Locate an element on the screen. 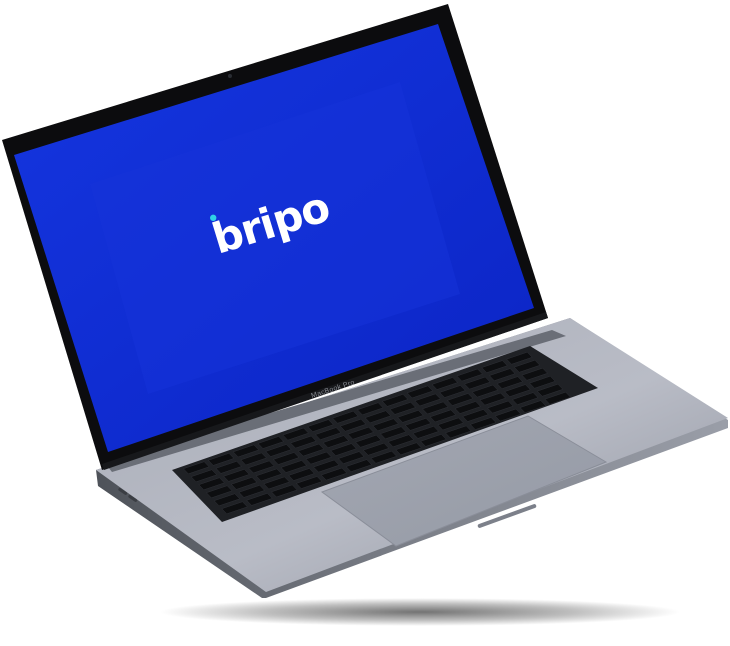 Image resolution: width=730 pixels, height=646 pixels. floor-shadow is located at coordinates (420, 612).